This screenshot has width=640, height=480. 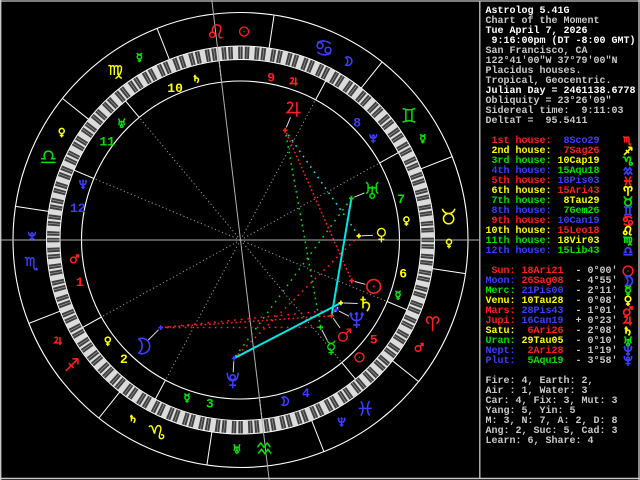 I want to click on svg-text: 2, so click(x=124, y=359).